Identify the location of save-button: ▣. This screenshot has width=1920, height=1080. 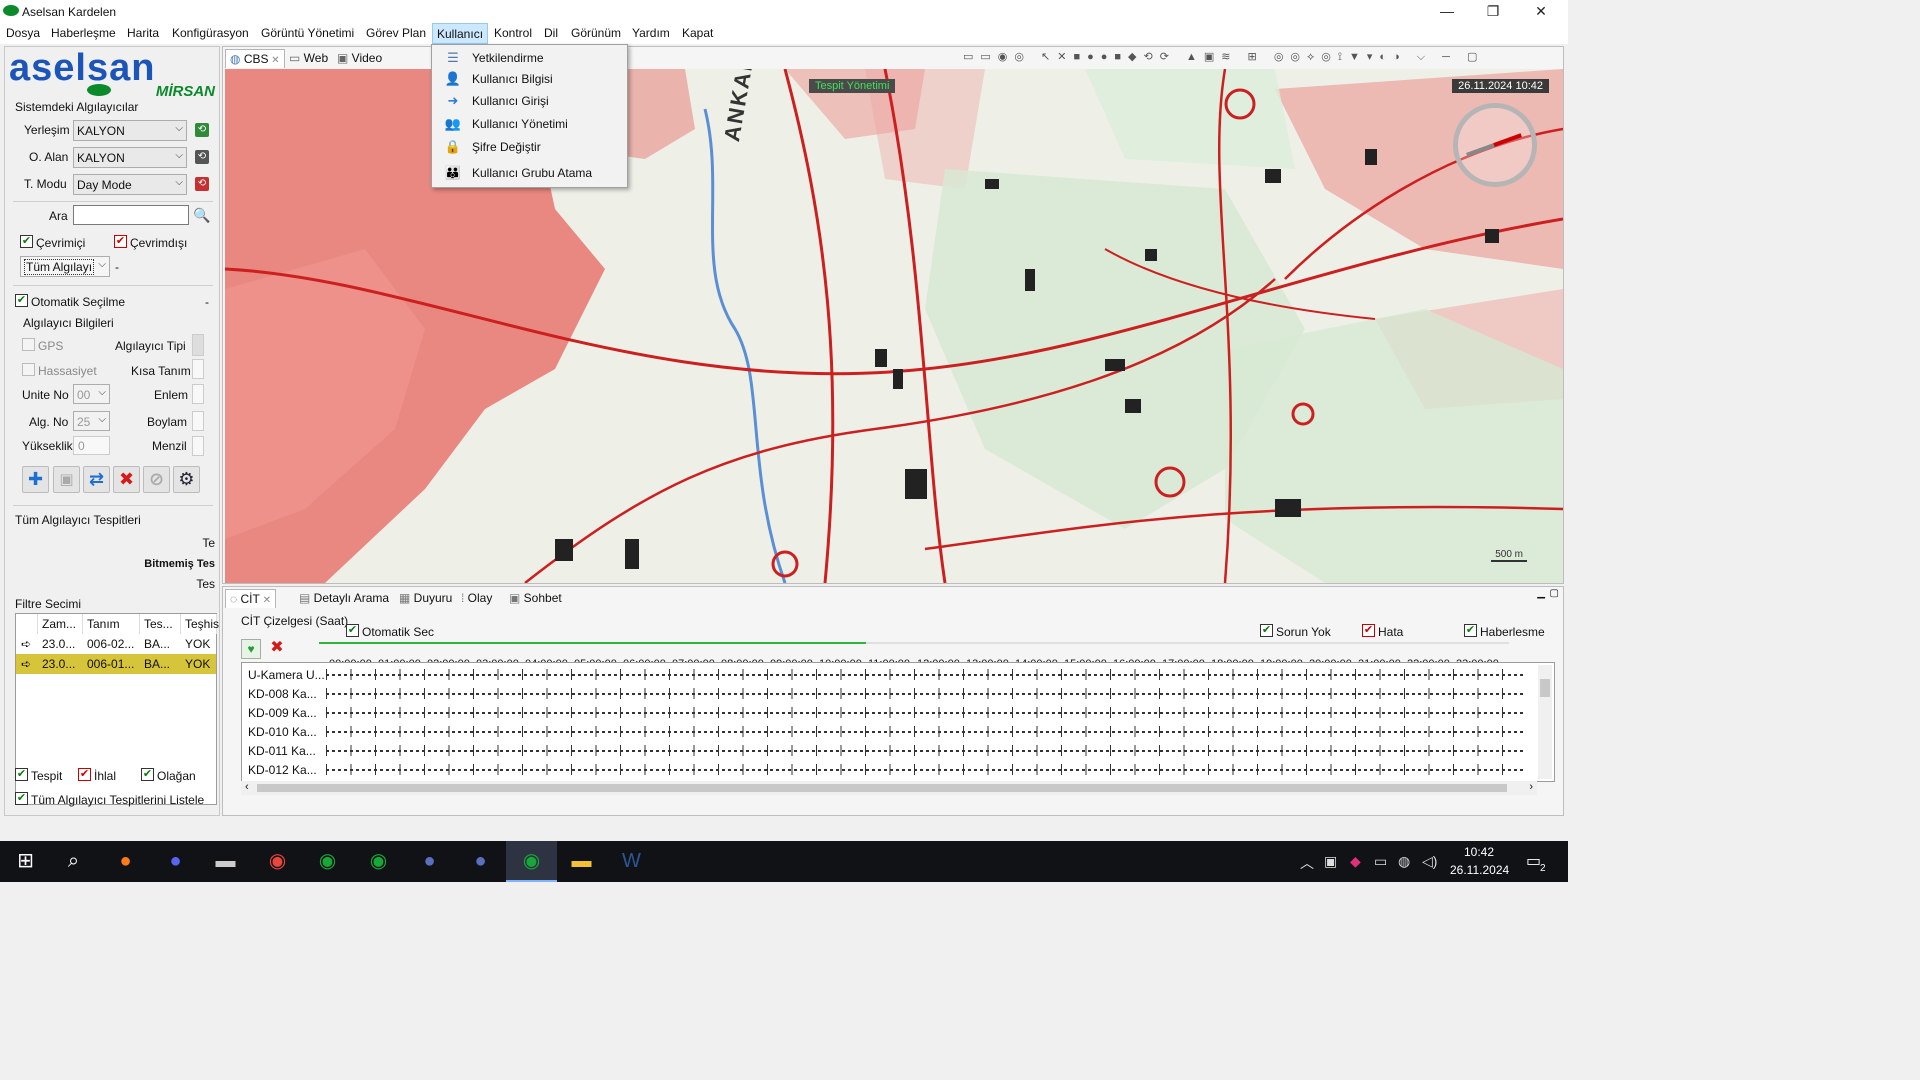
(66, 479).